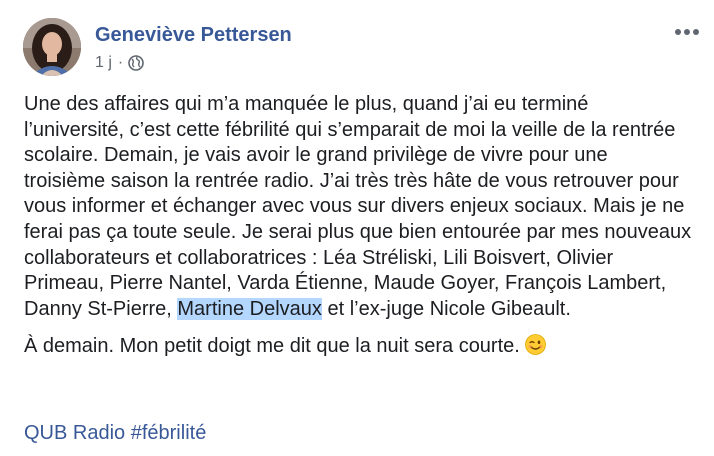  What do you see at coordinates (136, 63) in the screenshot?
I see `globe-icon` at bounding box center [136, 63].